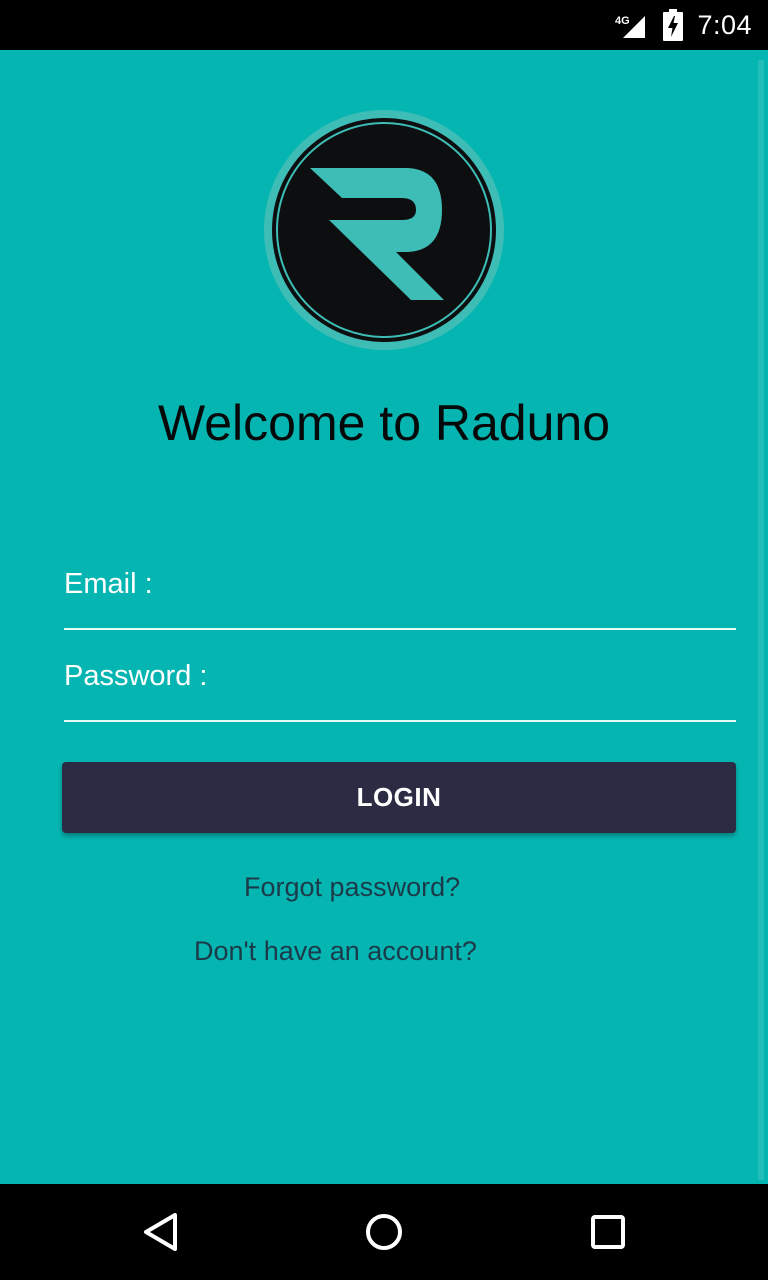 This screenshot has width=768, height=1280. I want to click on email-input, so click(402, 598).